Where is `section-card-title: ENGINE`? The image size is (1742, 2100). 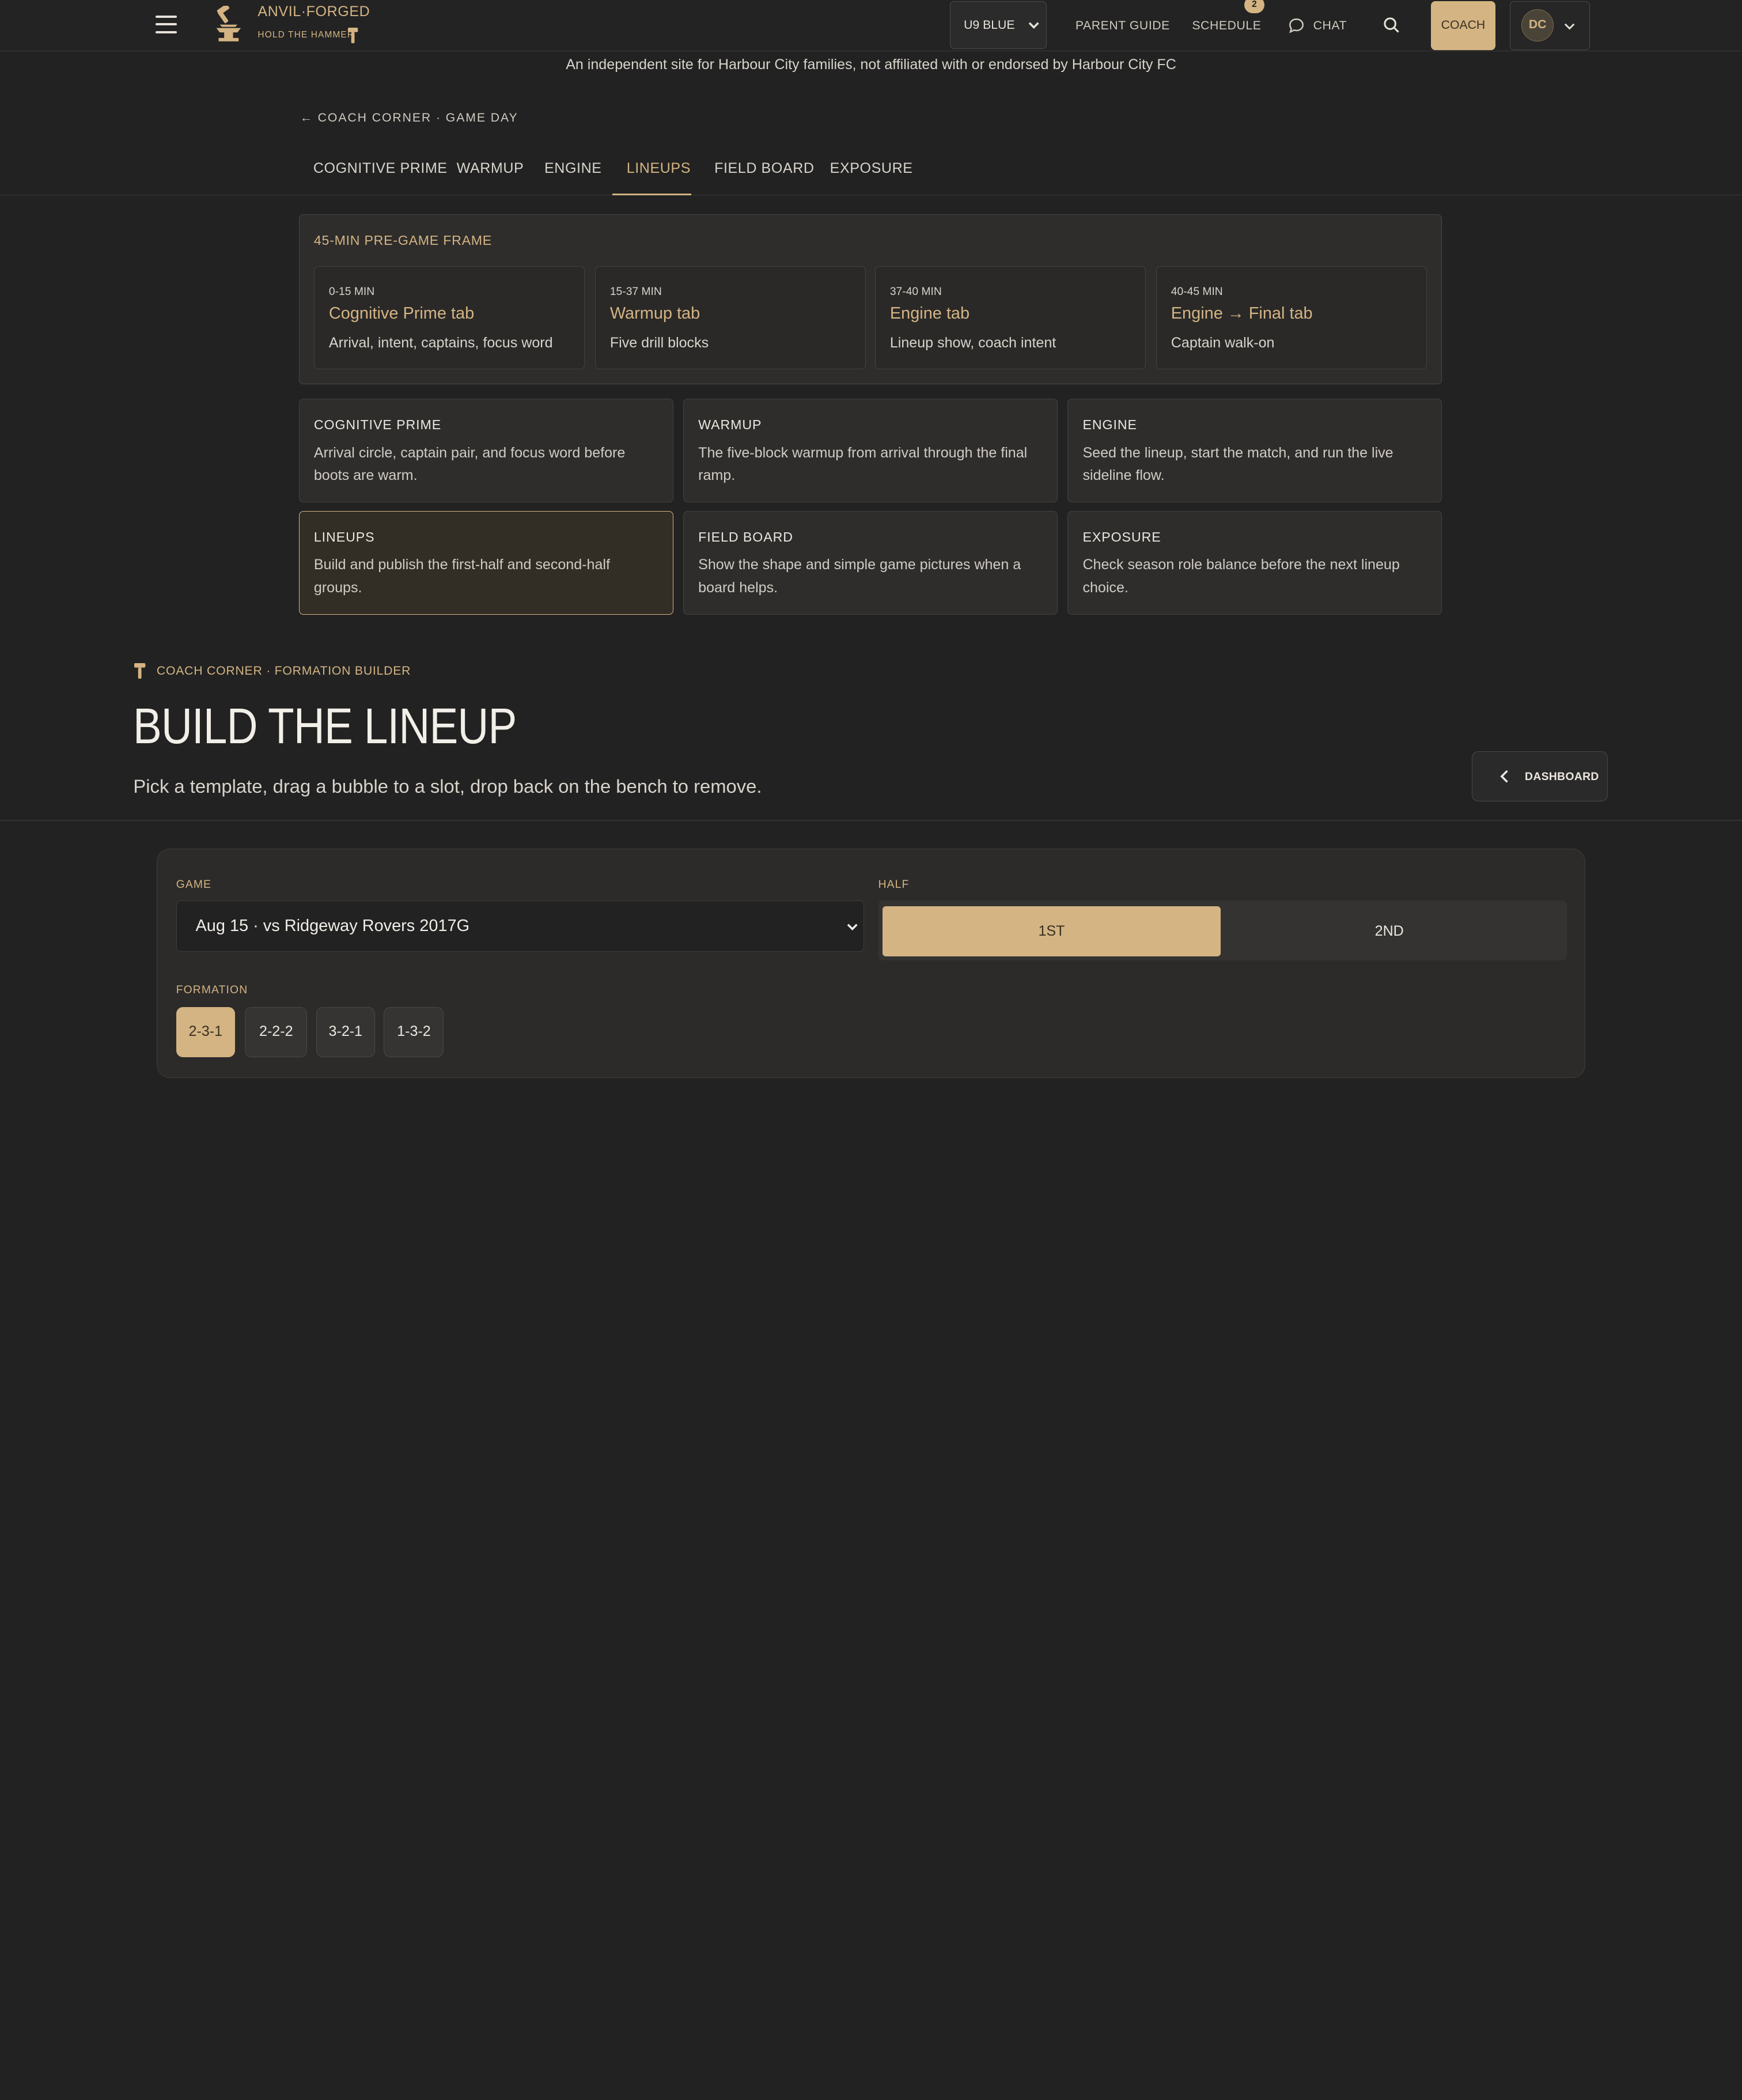
section-card-title: ENGINE is located at coordinates (1109, 425).